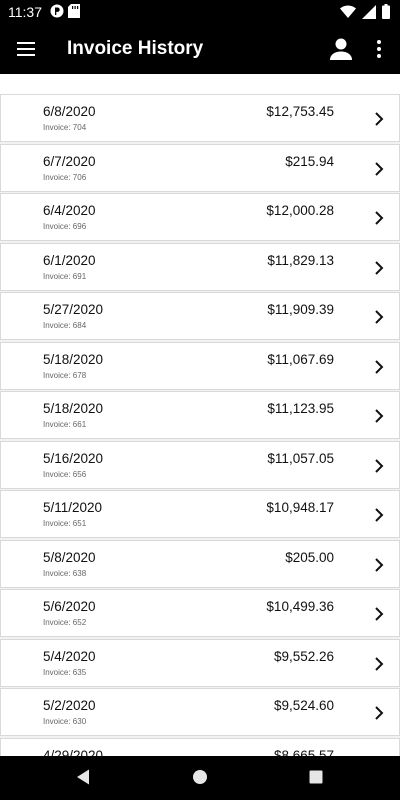  I want to click on invoice-number: Invoice: 630, so click(65, 721).